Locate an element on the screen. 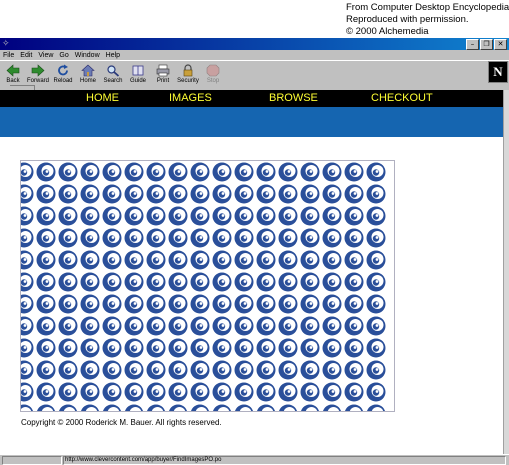 The width and height of the screenshot is (509, 465). nav-images-link: IMAGES is located at coordinates (190, 98).